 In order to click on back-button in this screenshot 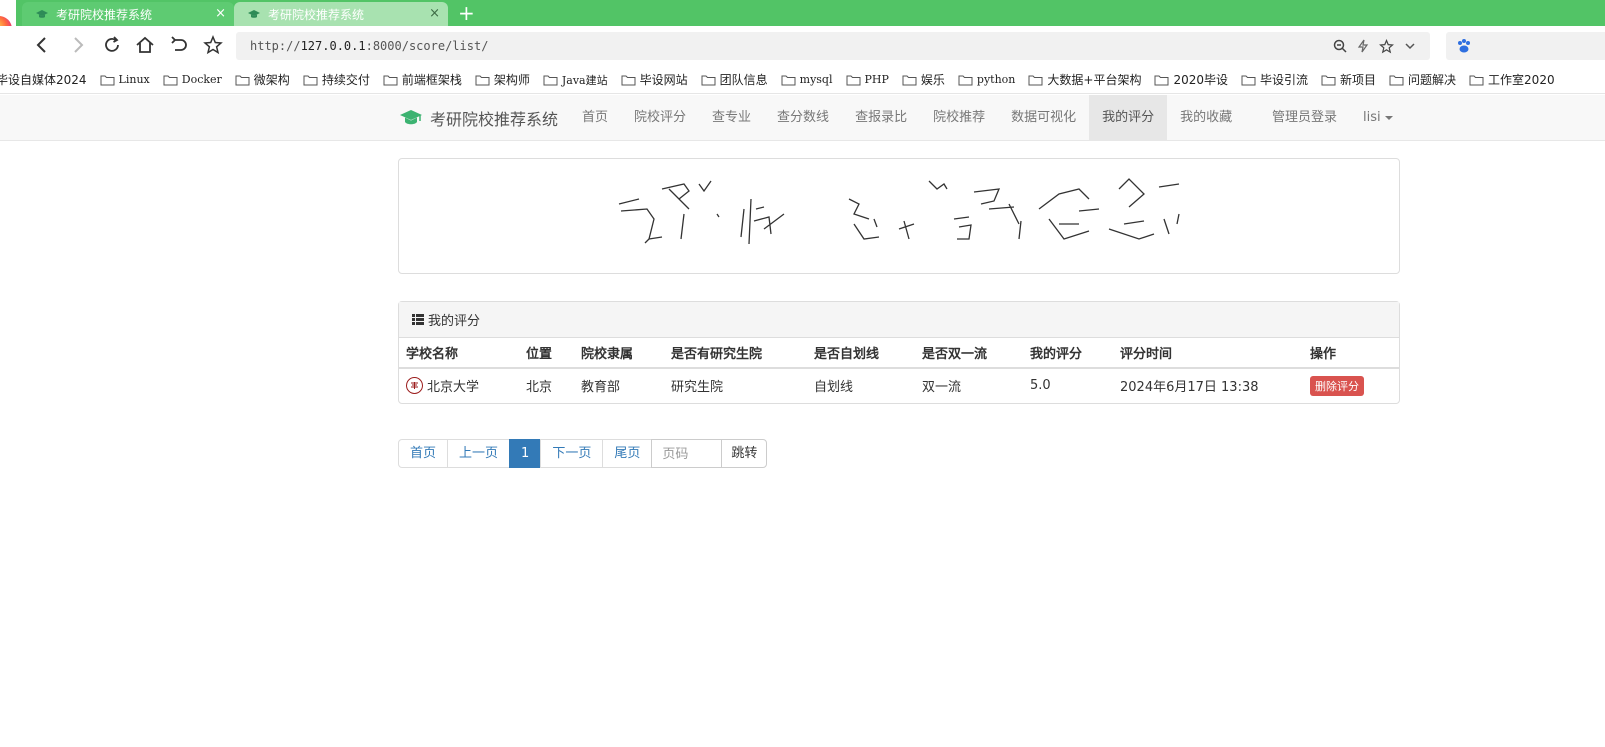, I will do `click(42, 45)`.